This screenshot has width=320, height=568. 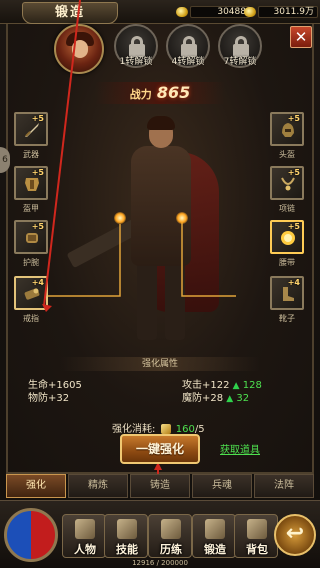 What do you see at coordinates (220, 11) in the screenshot?
I see `gold-value: 30488` at bounding box center [220, 11].